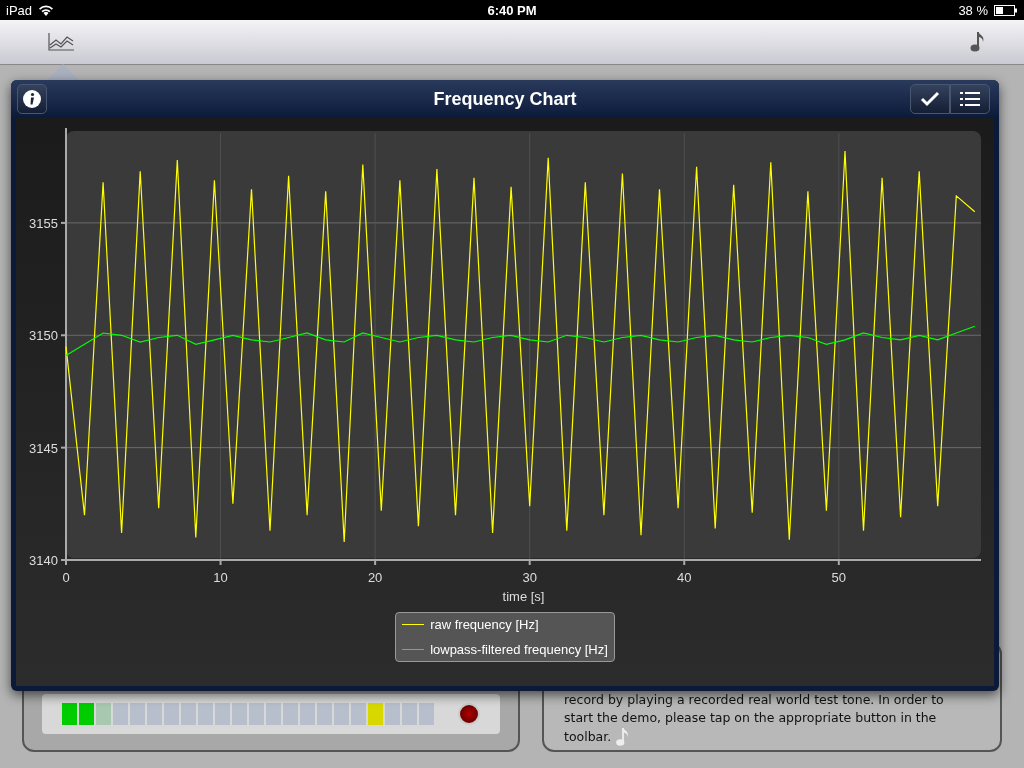 This screenshot has height=768, width=1024. I want to click on x-tick-label: 0, so click(65, 577).